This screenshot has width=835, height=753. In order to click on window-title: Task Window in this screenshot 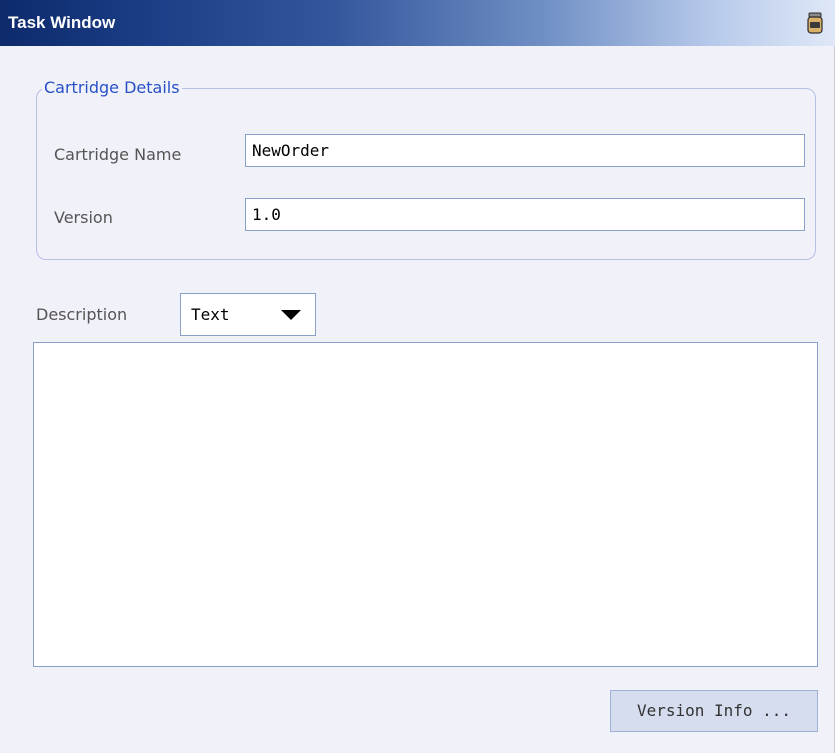, I will do `click(62, 22)`.